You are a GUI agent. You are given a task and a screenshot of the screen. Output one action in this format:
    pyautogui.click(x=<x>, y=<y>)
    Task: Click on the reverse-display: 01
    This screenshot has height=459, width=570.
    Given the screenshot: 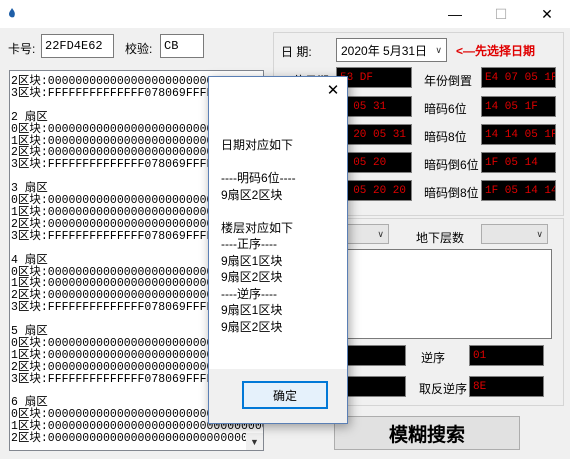 What is the action you would take?
    pyautogui.click(x=506, y=355)
    